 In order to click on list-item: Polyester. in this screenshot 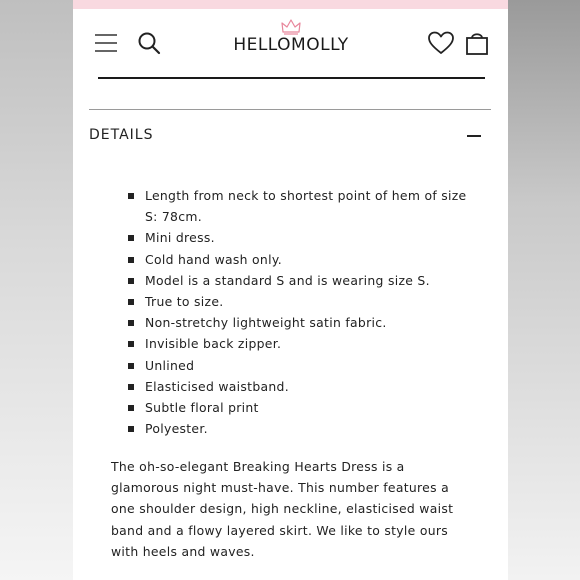, I will do `click(303, 428)`.